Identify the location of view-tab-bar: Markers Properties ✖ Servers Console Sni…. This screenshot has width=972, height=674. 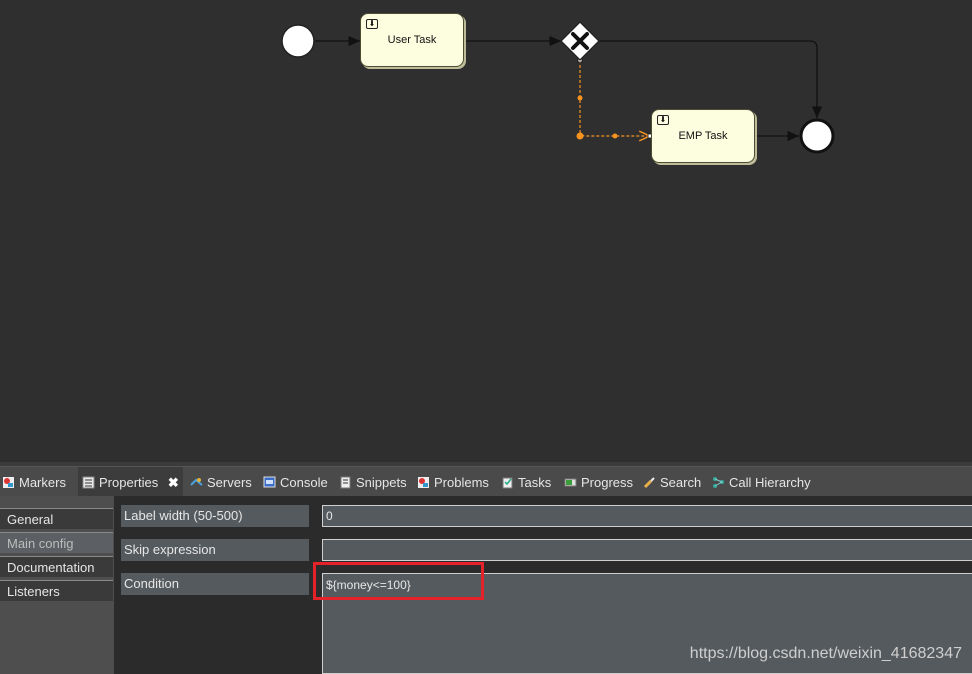
(486, 481).